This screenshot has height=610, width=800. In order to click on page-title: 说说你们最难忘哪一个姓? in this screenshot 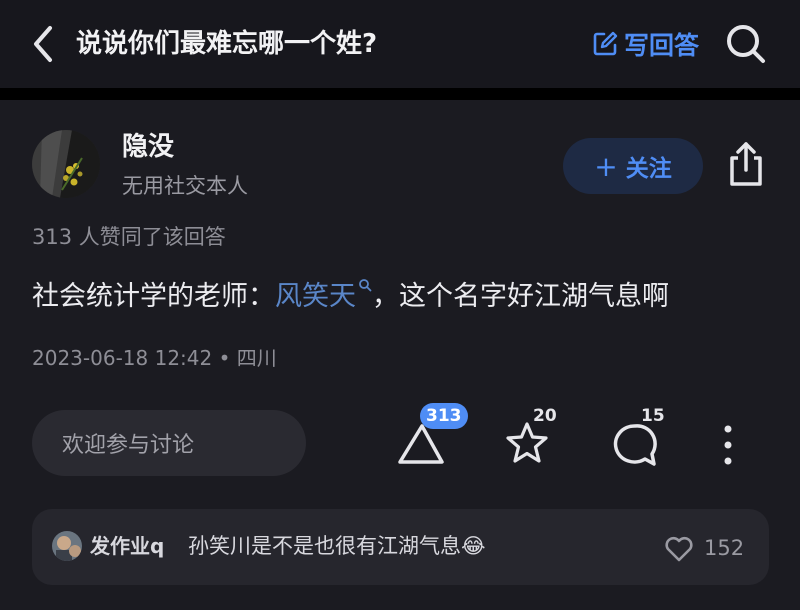, I will do `click(227, 44)`.